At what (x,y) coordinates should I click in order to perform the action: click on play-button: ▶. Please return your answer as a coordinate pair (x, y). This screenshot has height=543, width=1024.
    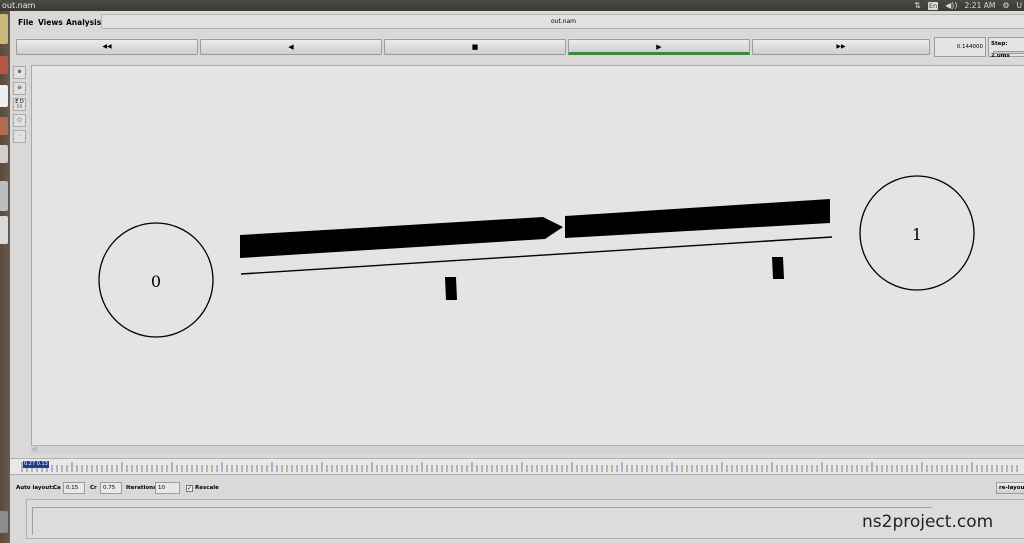
    Looking at the image, I should click on (659, 47).